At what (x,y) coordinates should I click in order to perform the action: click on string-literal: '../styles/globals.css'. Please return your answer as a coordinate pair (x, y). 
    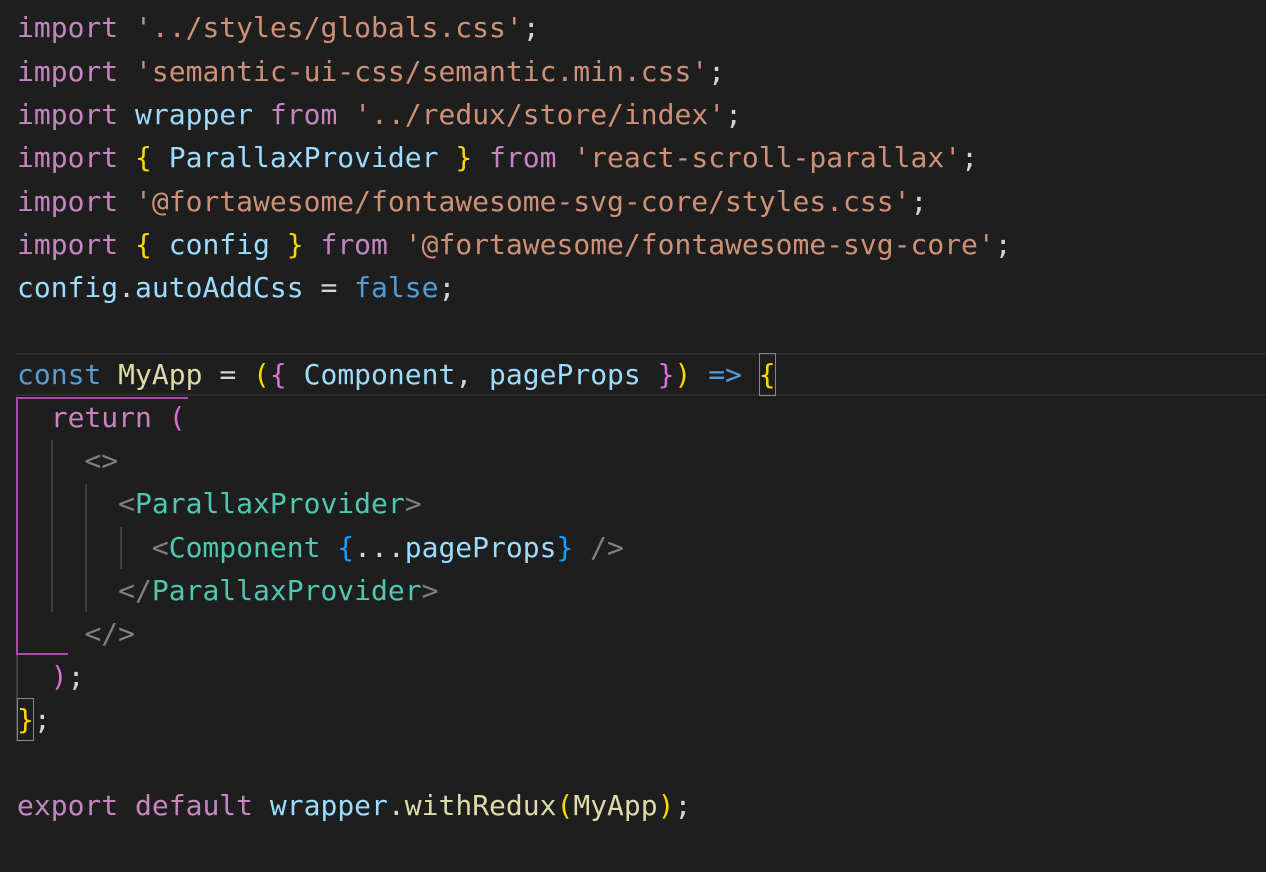
    Looking at the image, I should click on (329, 27).